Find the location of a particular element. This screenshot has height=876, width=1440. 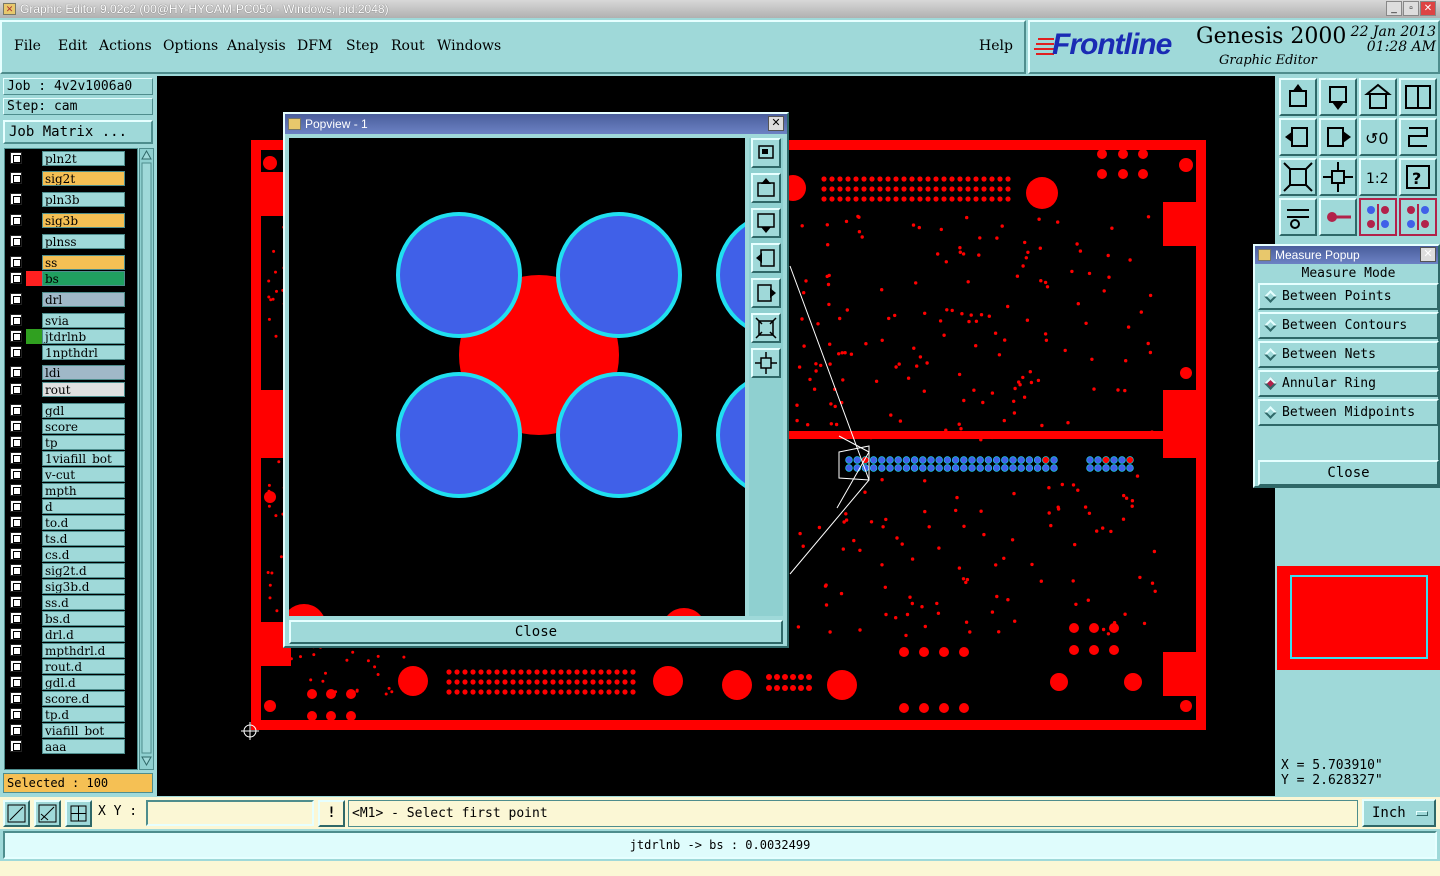

layer-row-ss-d: ss.d is located at coordinates (67, 602).